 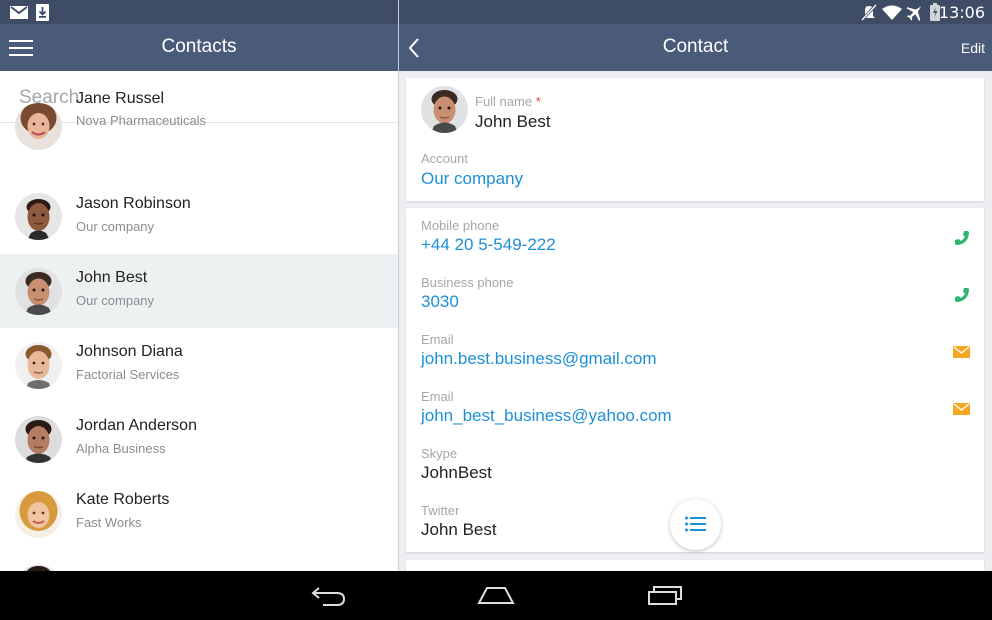 I want to click on clock: 13:06, so click(x=961, y=12).